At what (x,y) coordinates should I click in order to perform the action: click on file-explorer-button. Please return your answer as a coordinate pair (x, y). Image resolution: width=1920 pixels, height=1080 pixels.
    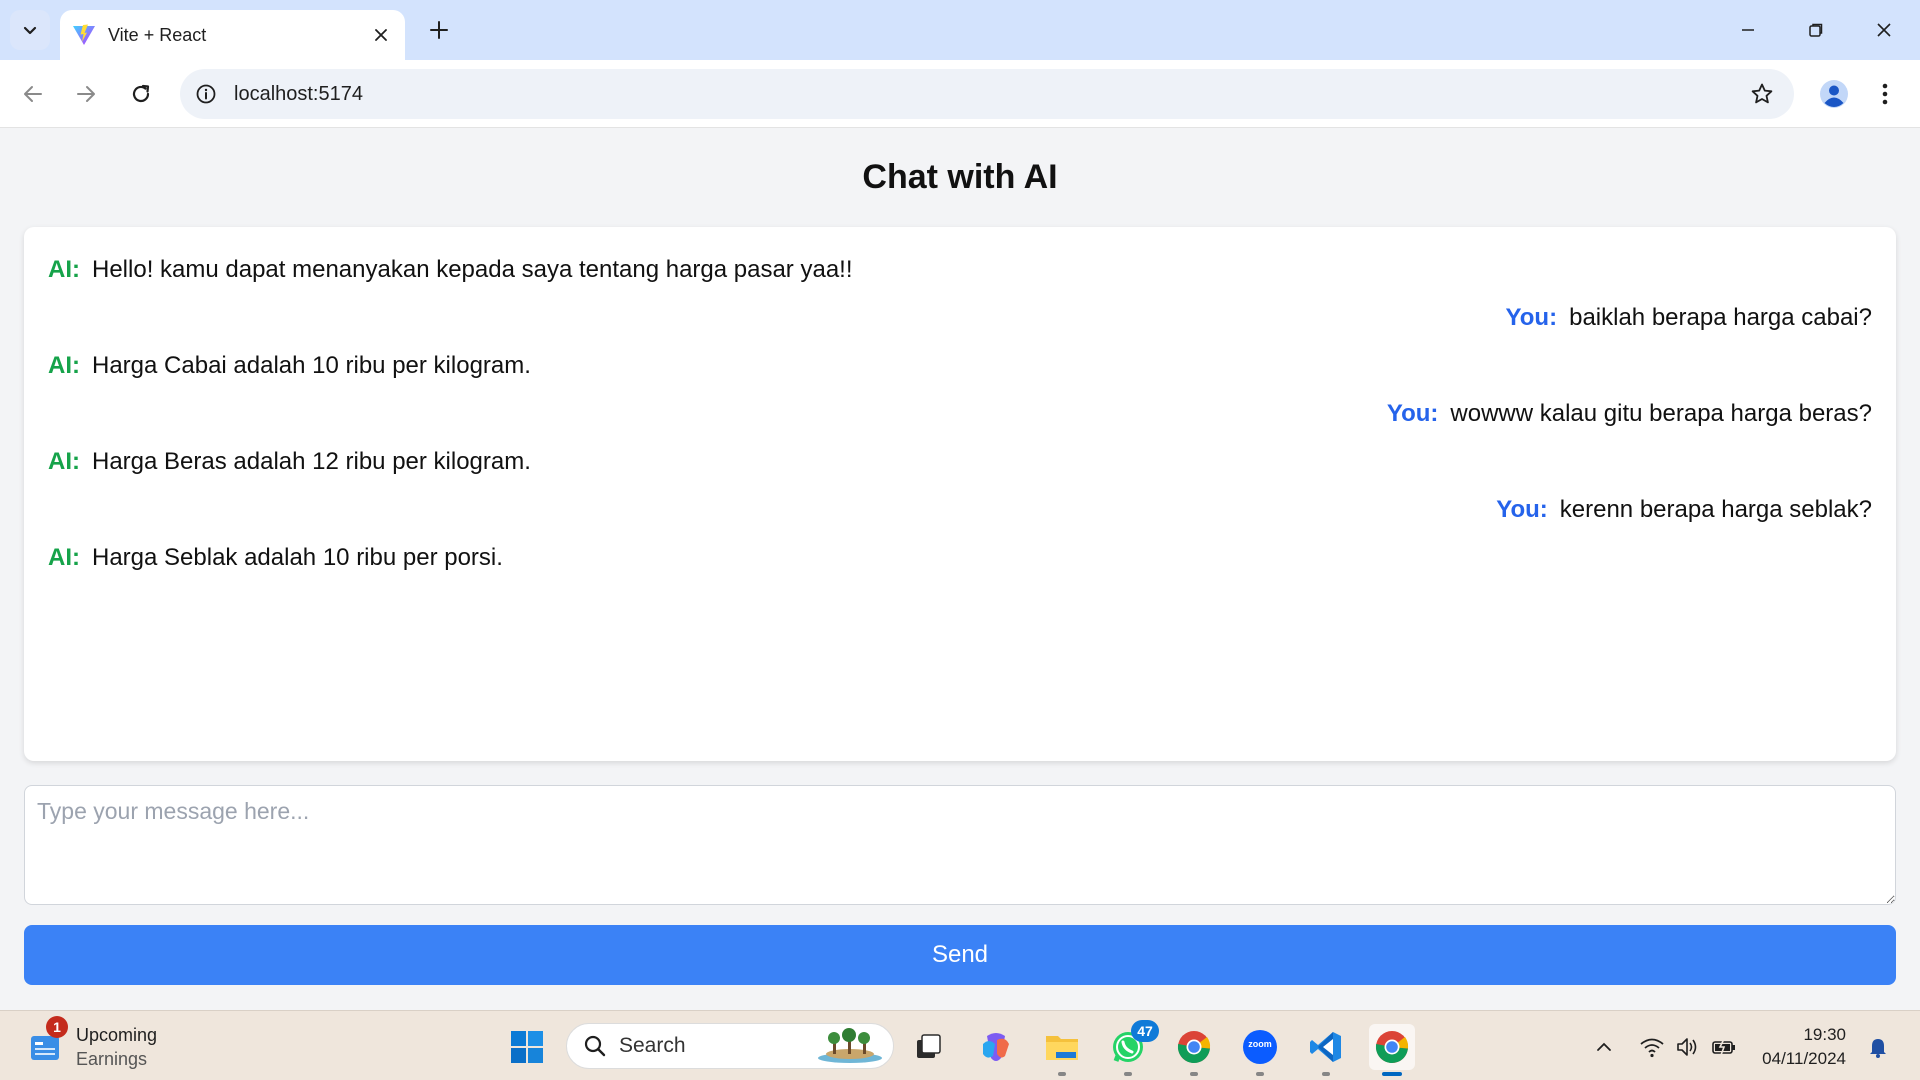
    Looking at the image, I should click on (1062, 1050).